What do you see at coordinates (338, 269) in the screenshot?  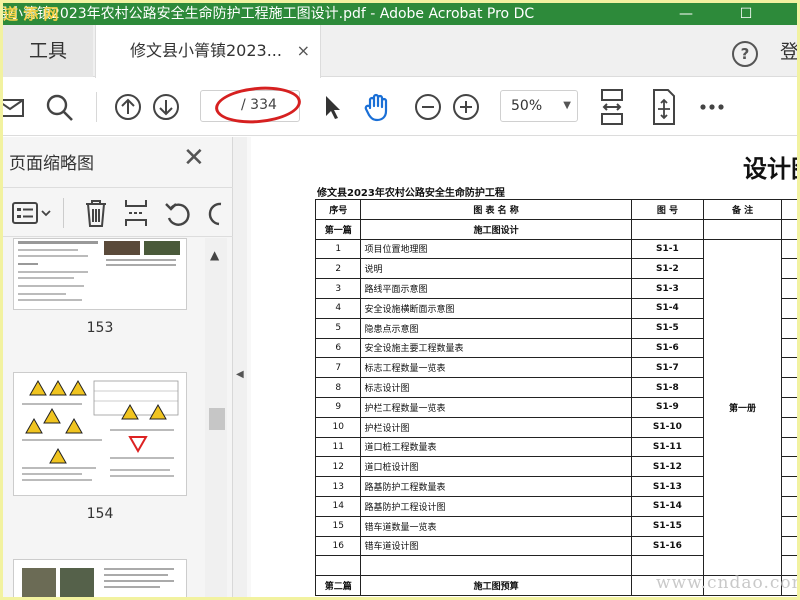 I see `row-number: 2` at bounding box center [338, 269].